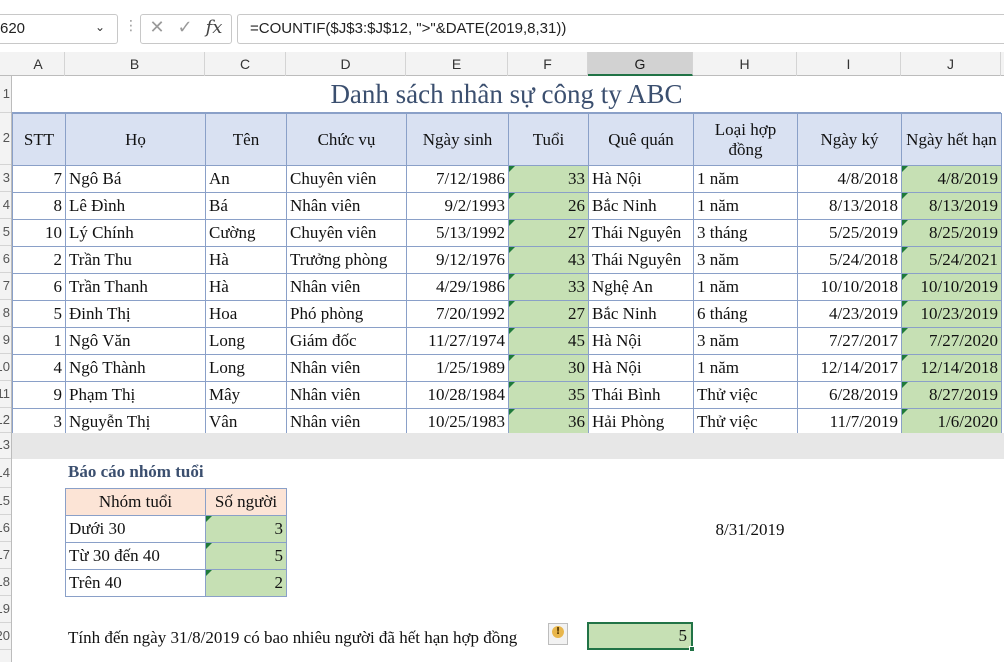 The image size is (1004, 662). What do you see at coordinates (5, 609) in the screenshot?
I see `row-header-19: 19` at bounding box center [5, 609].